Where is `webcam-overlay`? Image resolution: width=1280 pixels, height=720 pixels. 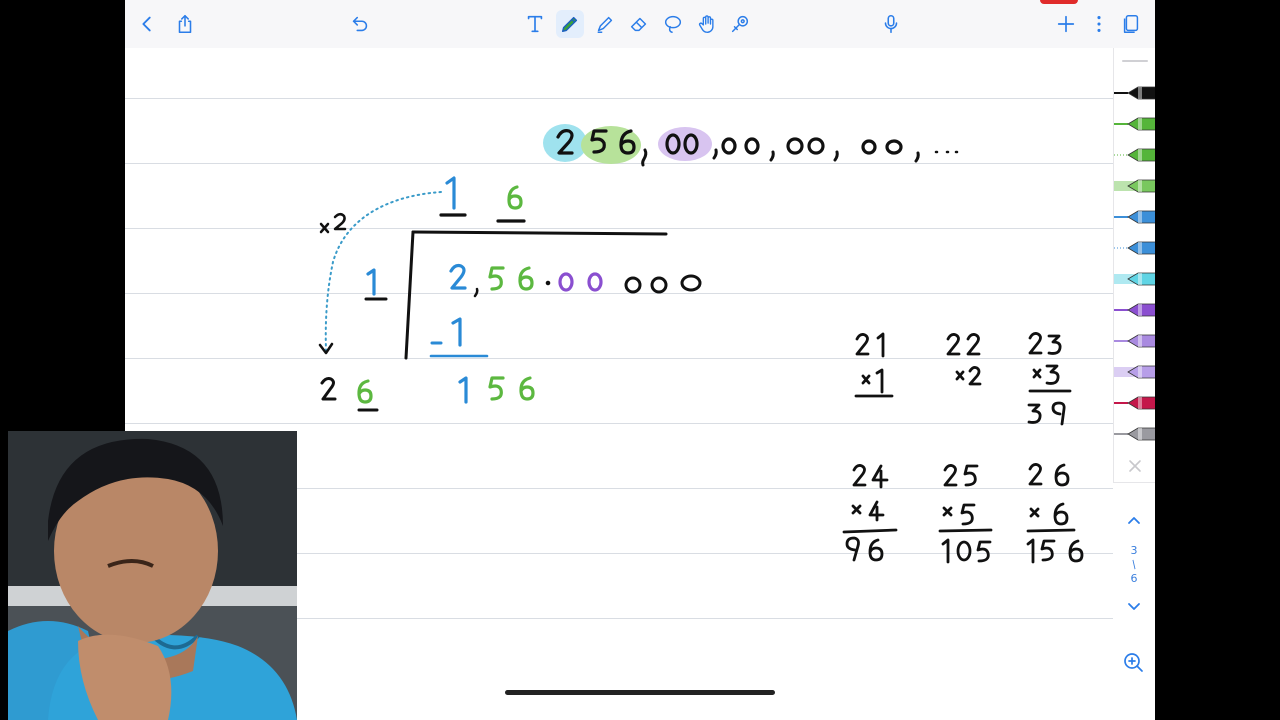 webcam-overlay is located at coordinates (152, 575).